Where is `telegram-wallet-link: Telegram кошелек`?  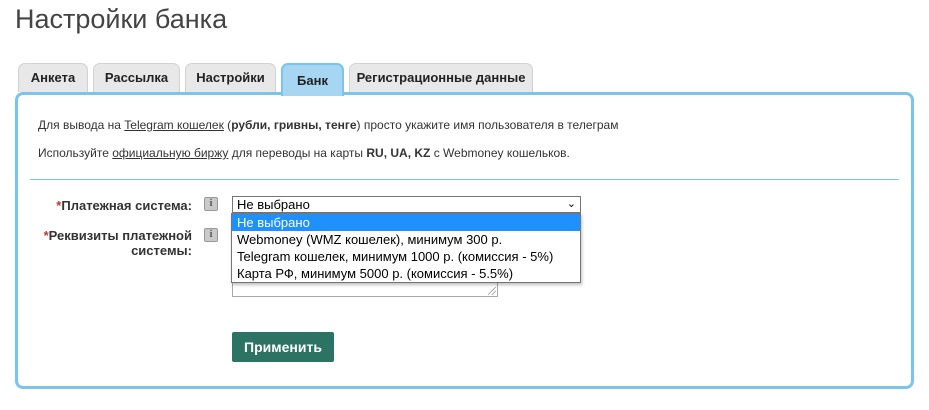
telegram-wallet-link: Telegram кошелек is located at coordinates (174, 125).